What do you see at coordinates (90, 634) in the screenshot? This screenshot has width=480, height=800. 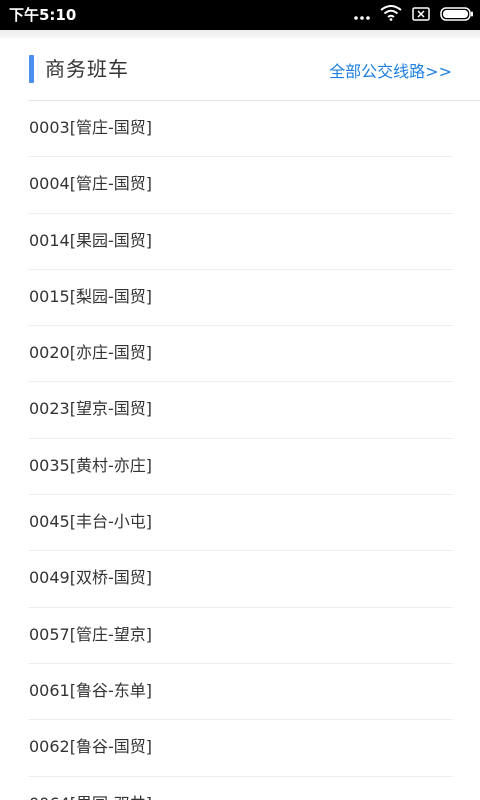 I see `route-label: 0057[管庄-望京]` at bounding box center [90, 634].